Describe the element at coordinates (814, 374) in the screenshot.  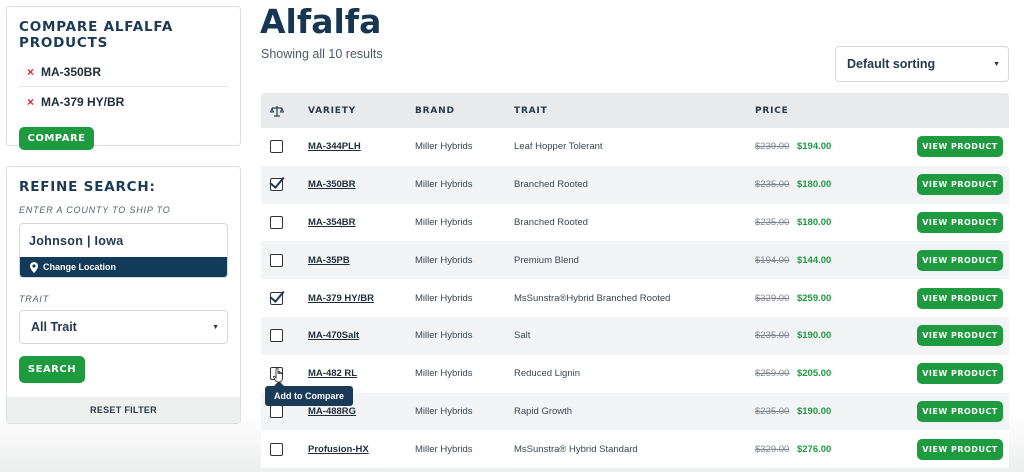
I see `sale-price: $205.00` at that location.